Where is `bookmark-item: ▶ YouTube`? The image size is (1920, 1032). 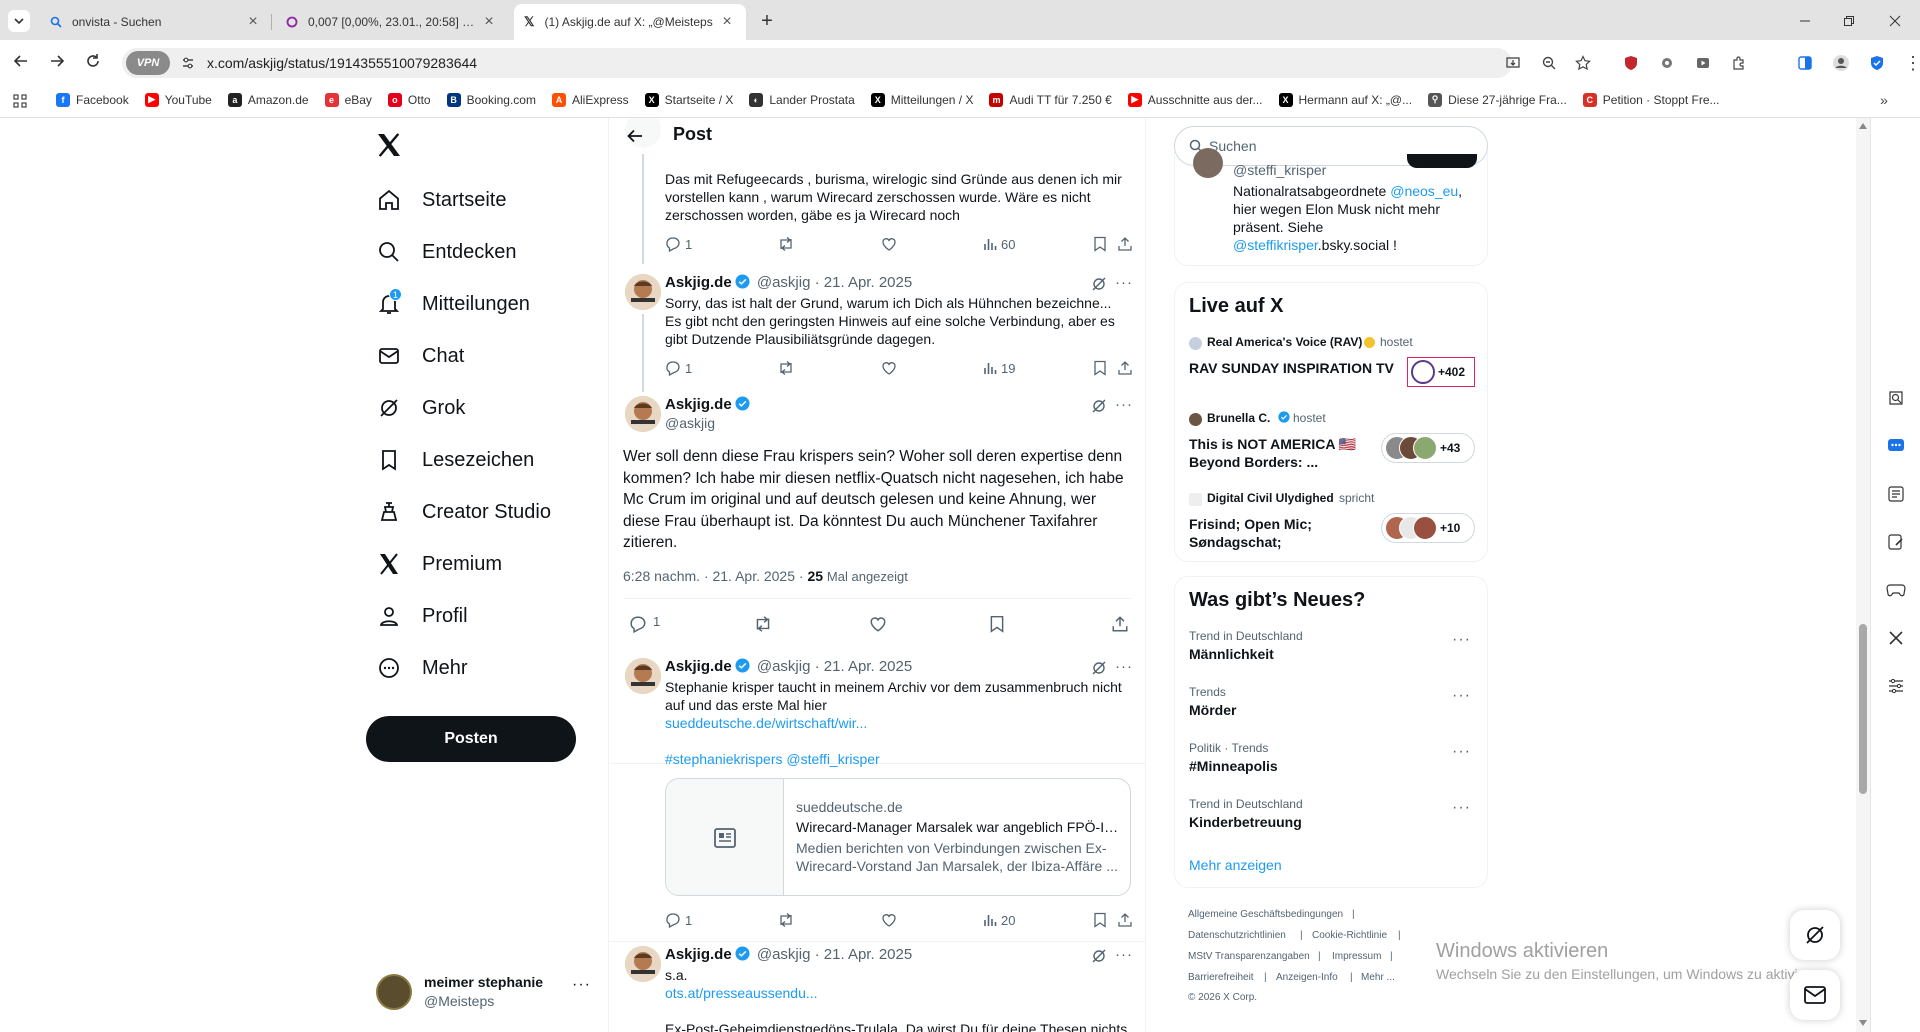 bookmark-item: ▶ YouTube is located at coordinates (178, 99).